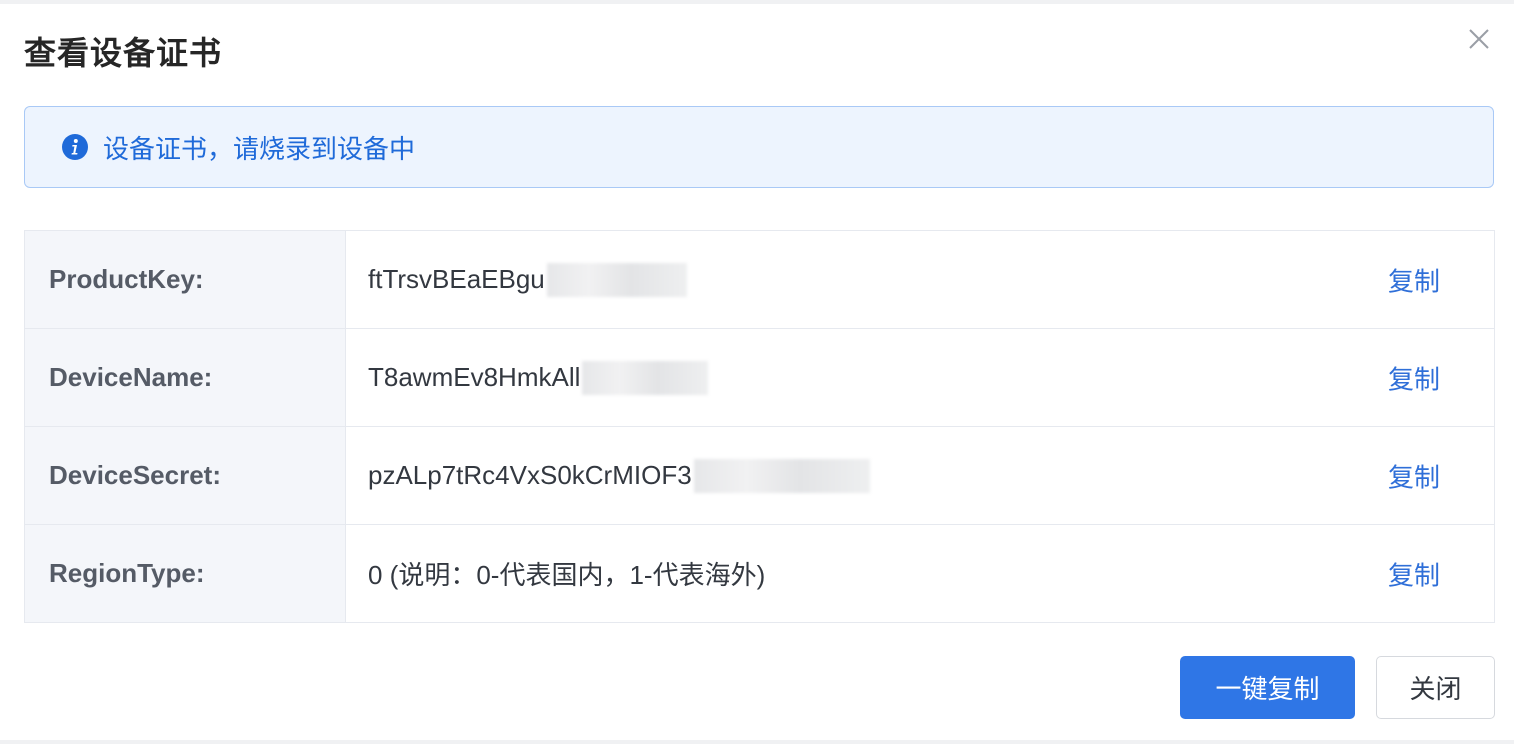  Describe the element at coordinates (474, 377) in the screenshot. I see `device-name-value: T8awmEv8HmkAll` at that location.